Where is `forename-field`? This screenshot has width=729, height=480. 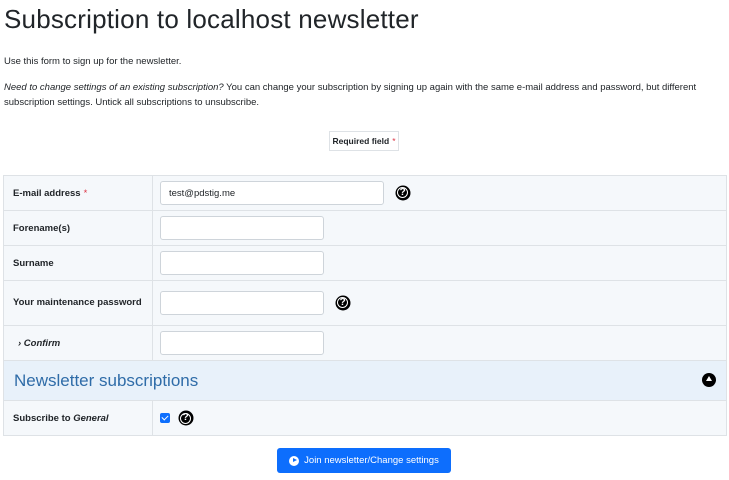 forename-field is located at coordinates (242, 228).